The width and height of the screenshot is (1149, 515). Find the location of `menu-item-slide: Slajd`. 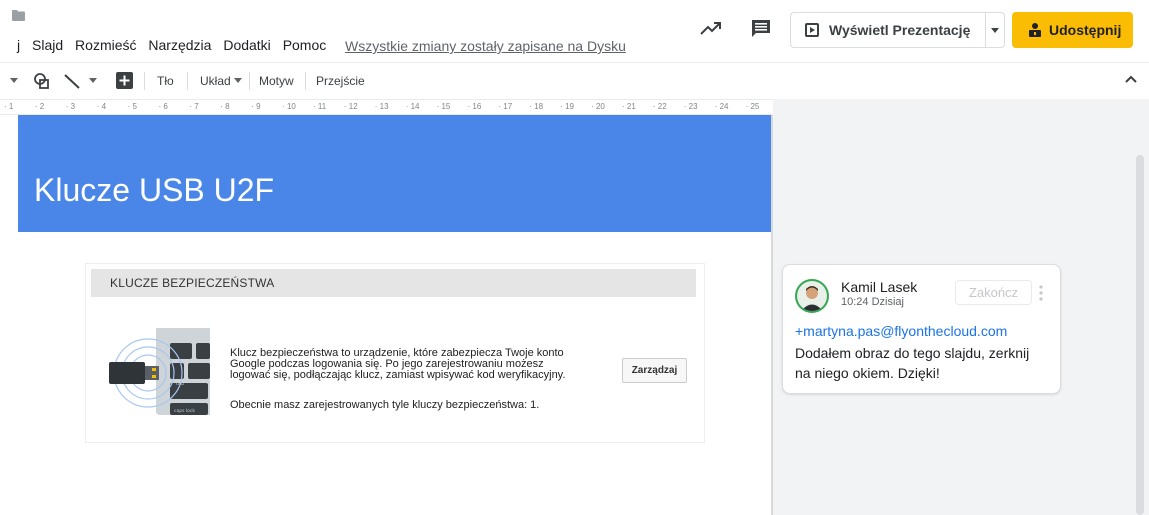

menu-item-slide: Slajd is located at coordinates (47, 45).